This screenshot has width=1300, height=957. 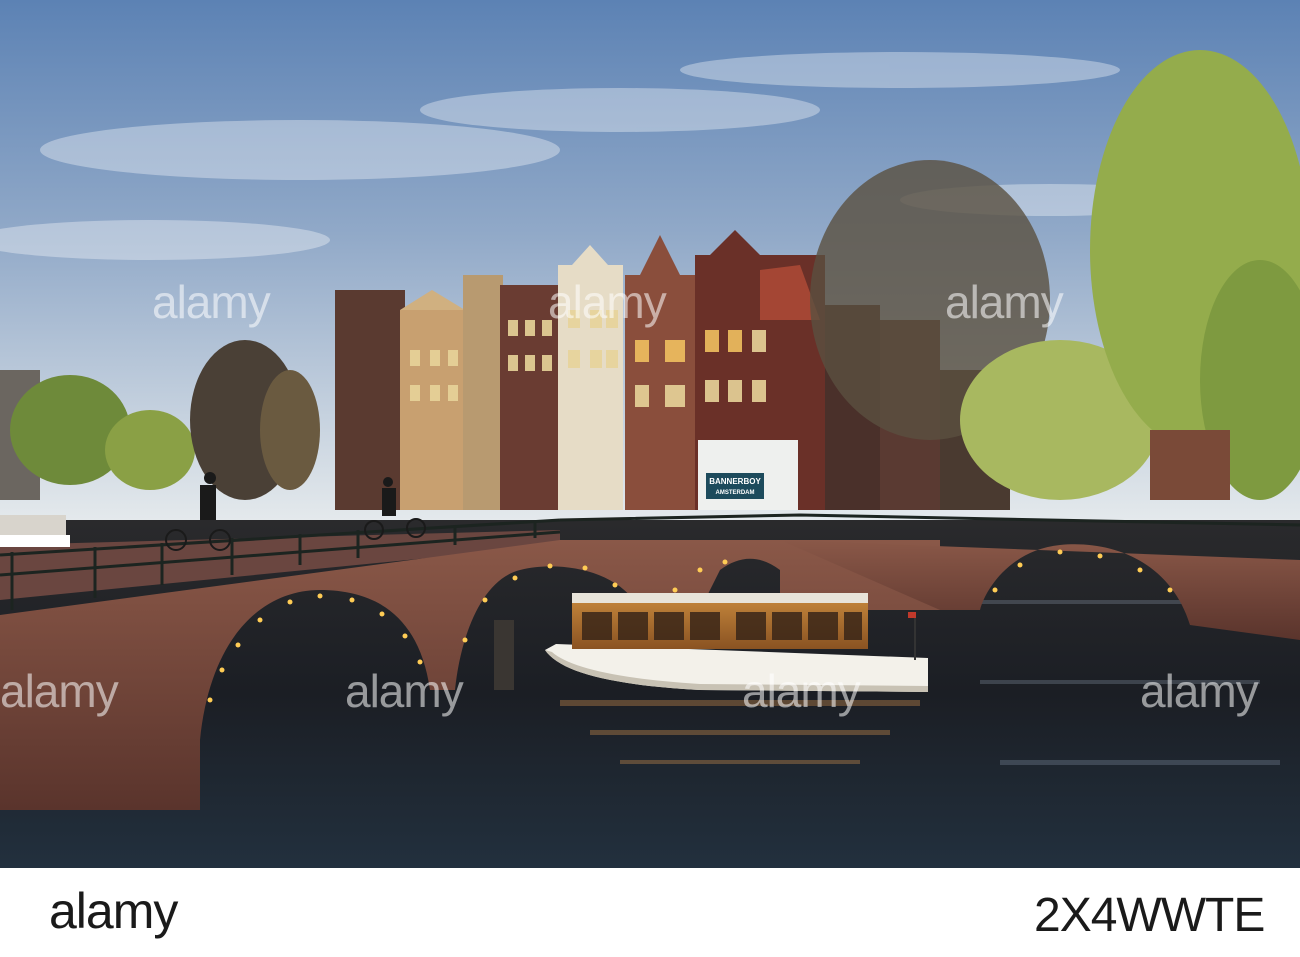 What do you see at coordinates (735, 481) in the screenshot?
I see `shop-sign-line1: BANNERBOY` at bounding box center [735, 481].